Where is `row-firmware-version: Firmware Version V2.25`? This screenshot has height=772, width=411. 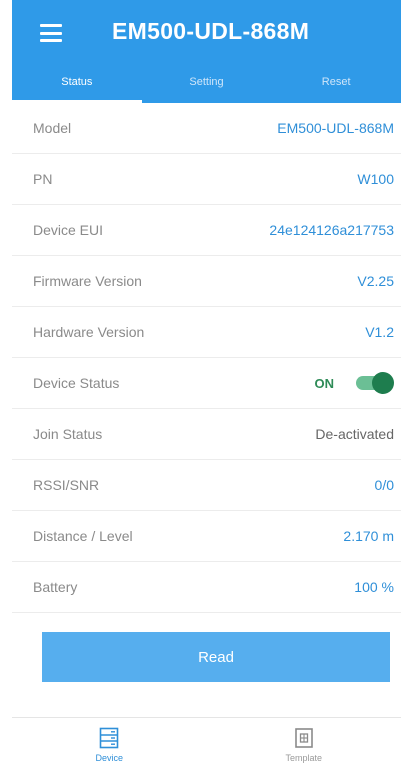
row-firmware-version: Firmware Version V2.25 is located at coordinates (206, 281).